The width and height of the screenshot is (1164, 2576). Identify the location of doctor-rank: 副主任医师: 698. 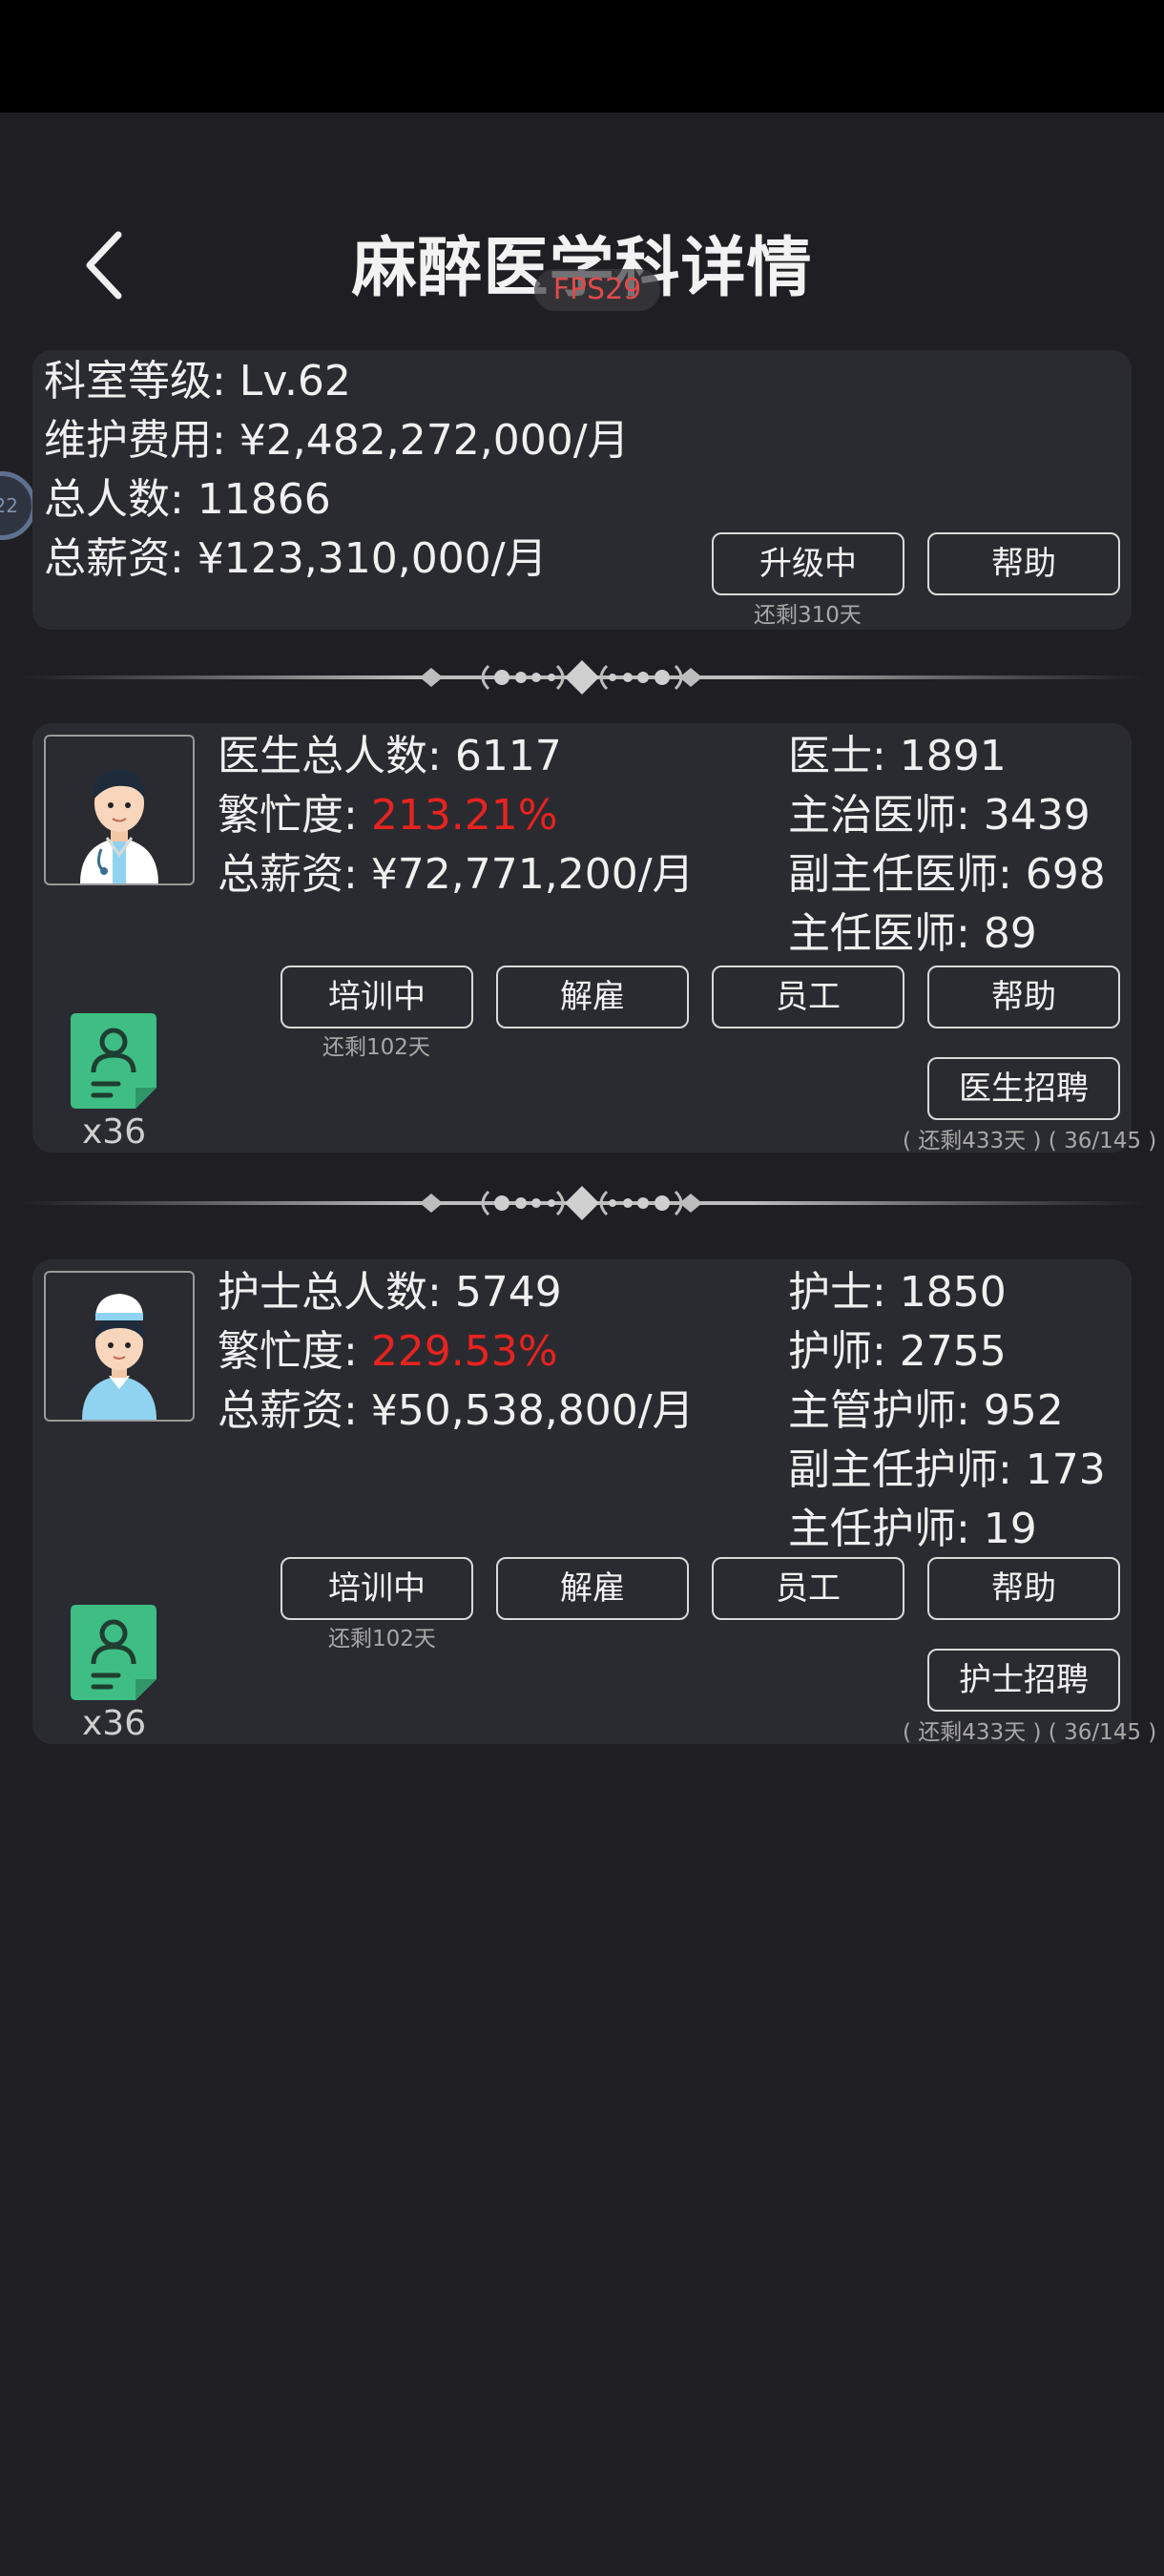
(947, 874).